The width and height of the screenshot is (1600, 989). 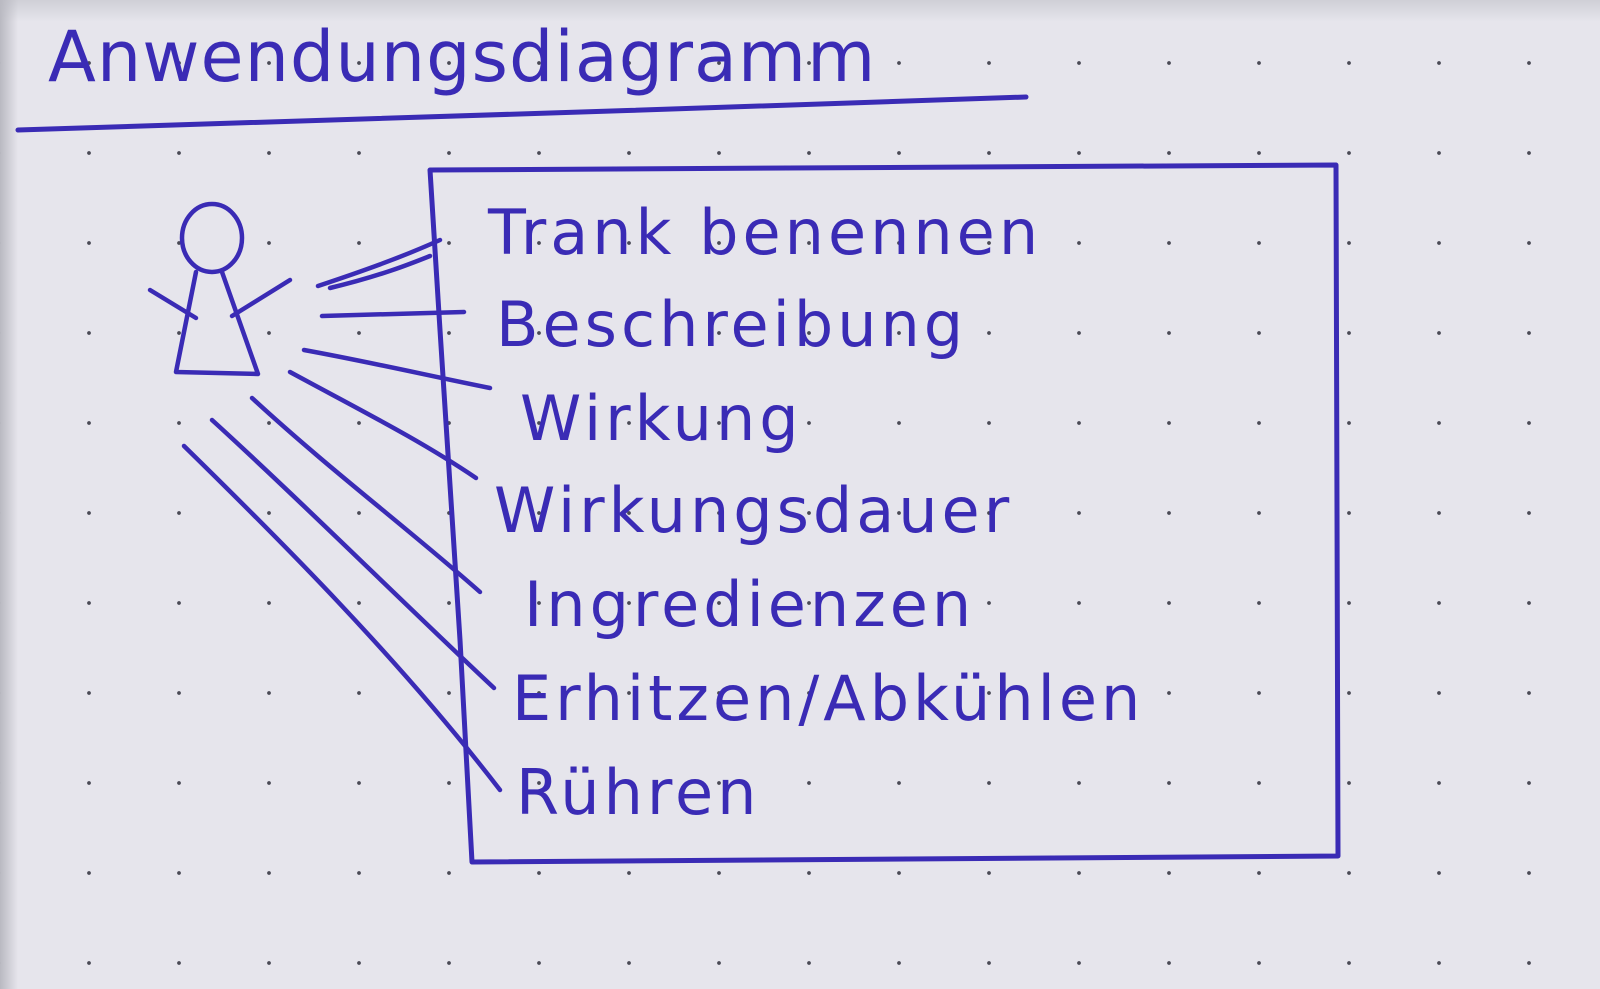 What do you see at coordinates (661, 418) in the screenshot?
I see `use-case-label: Wirkung` at bounding box center [661, 418].